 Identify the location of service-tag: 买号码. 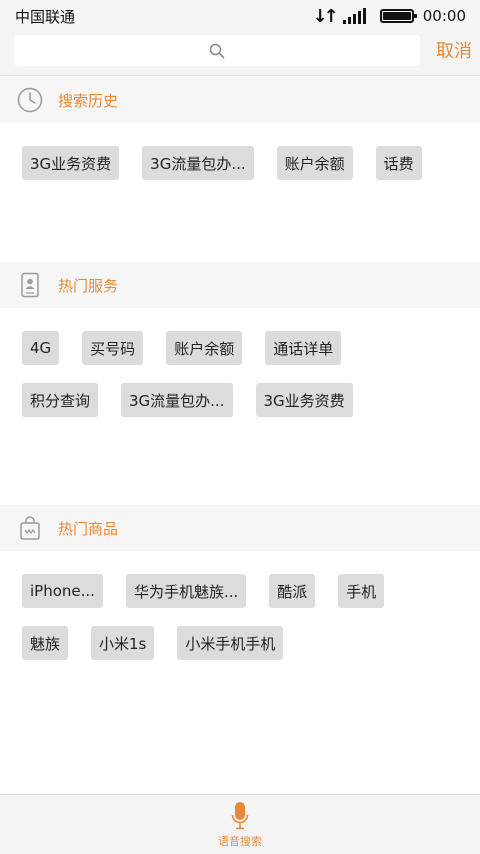
(113, 348).